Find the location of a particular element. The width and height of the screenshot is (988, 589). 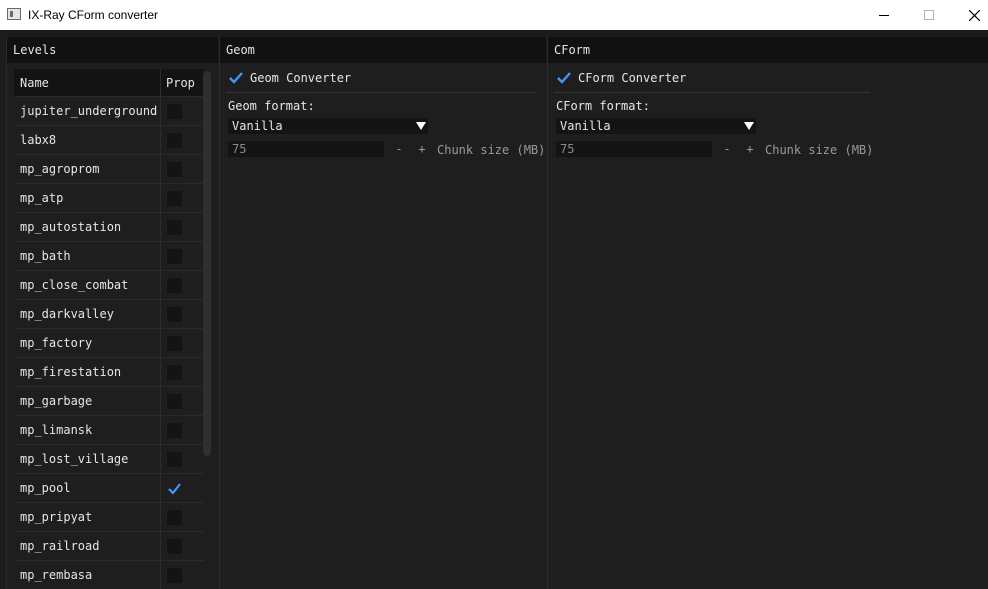

table-row: mp_bath is located at coordinates (109, 255).